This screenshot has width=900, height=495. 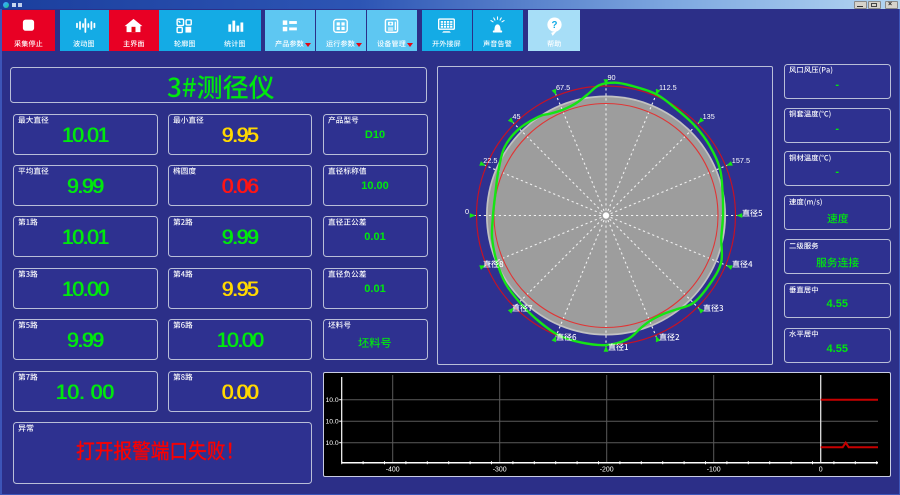 What do you see at coordinates (500, 470) in the screenshot?
I see `svg-text: -300` at bounding box center [500, 470].